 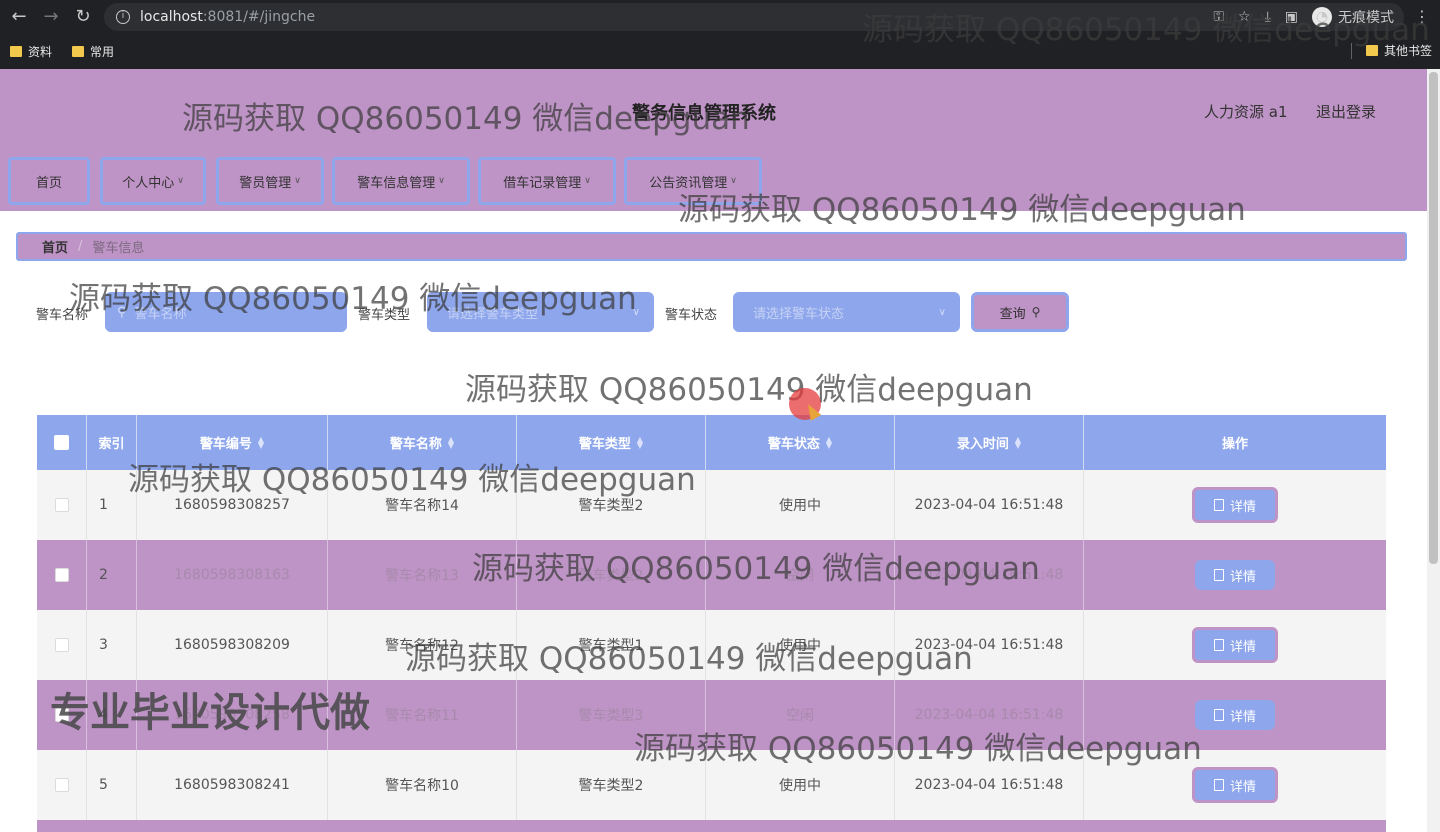 What do you see at coordinates (982, 444) in the screenshot?
I see `column-label: 录入时间` at bounding box center [982, 444].